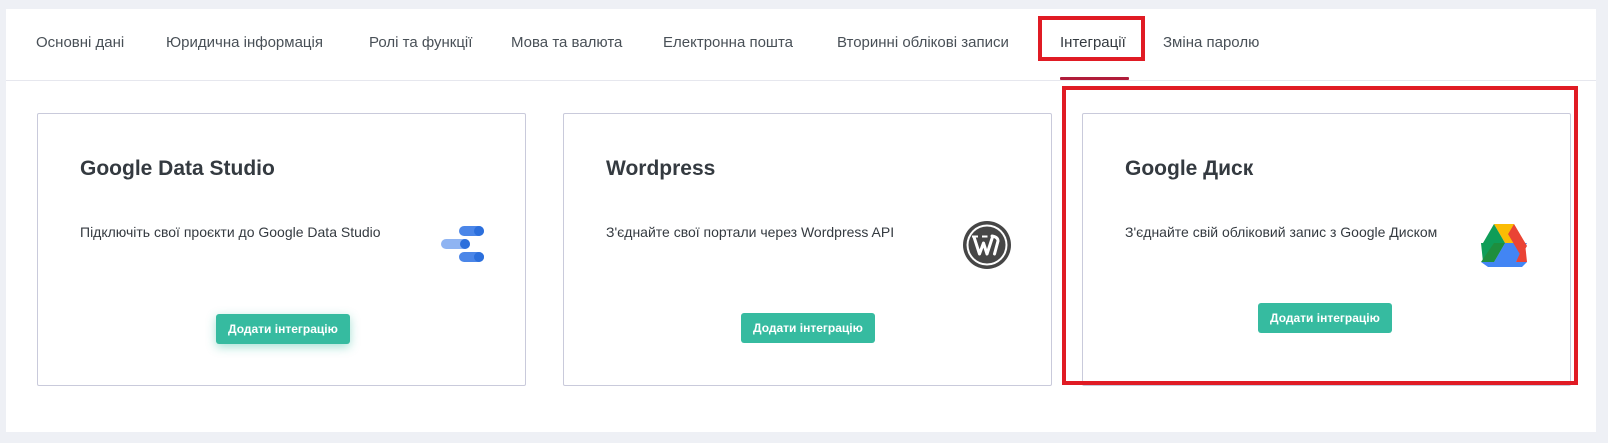  Describe the element at coordinates (728, 42) in the screenshot. I see `tab-email: Електронна пошта` at that location.